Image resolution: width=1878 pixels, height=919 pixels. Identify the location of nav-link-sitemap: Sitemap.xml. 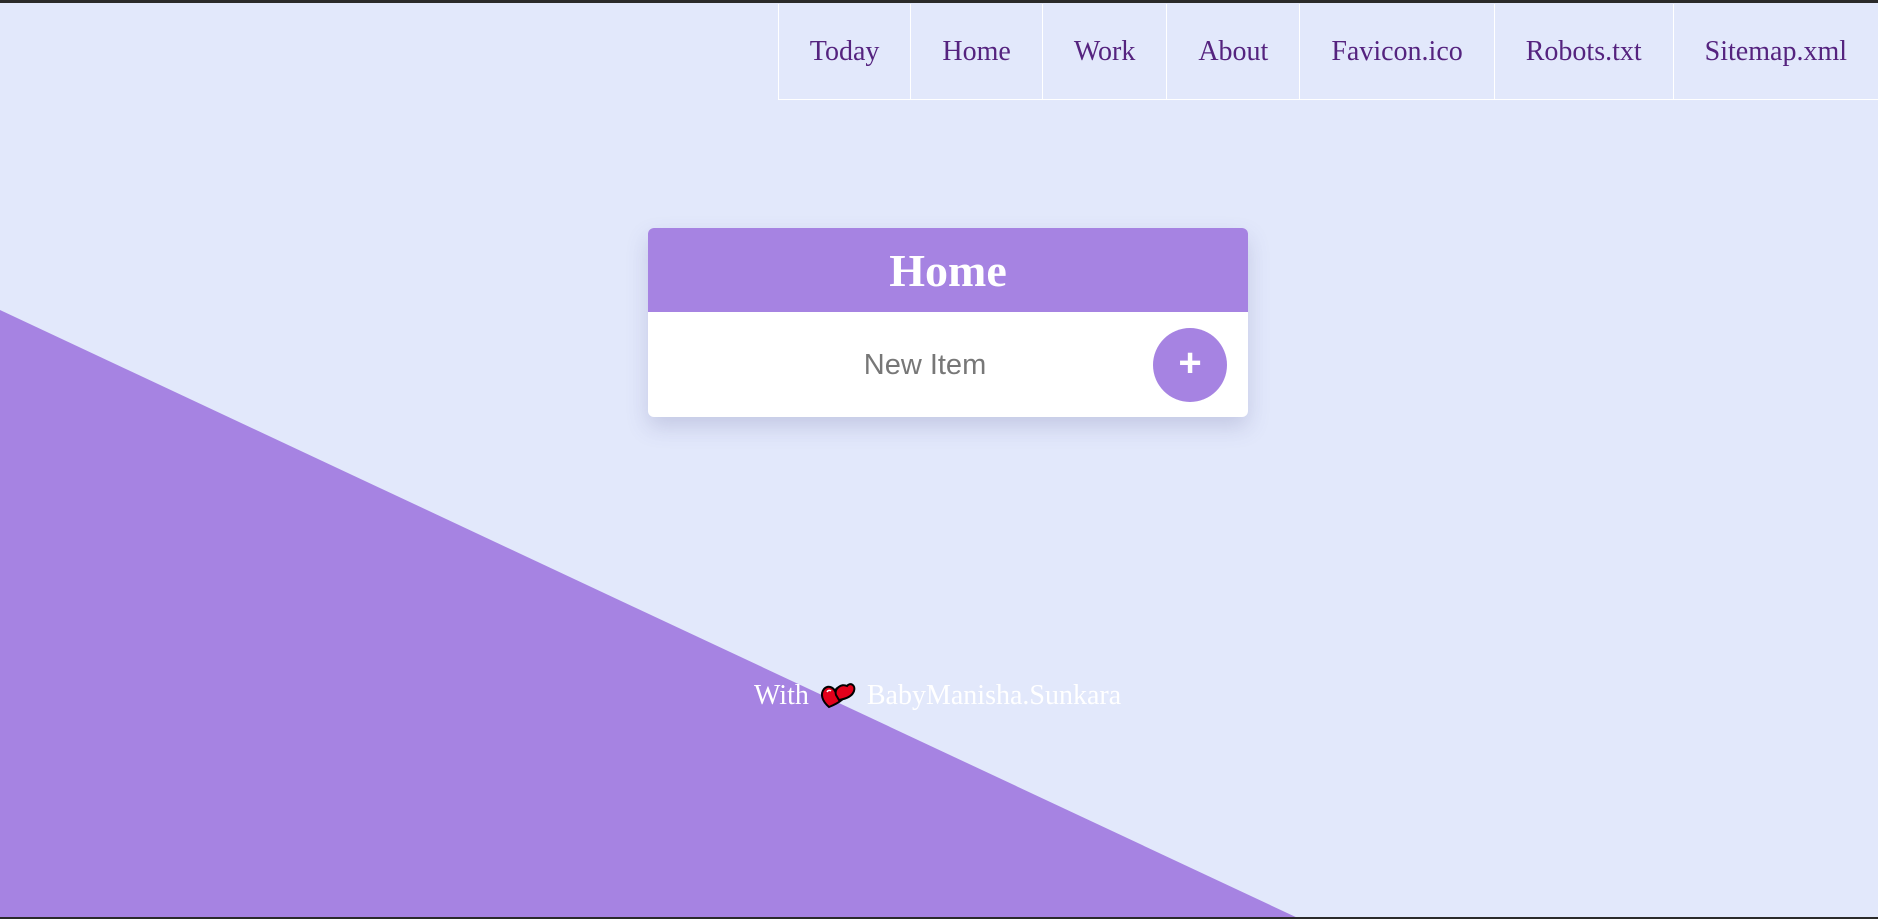
(1776, 51).